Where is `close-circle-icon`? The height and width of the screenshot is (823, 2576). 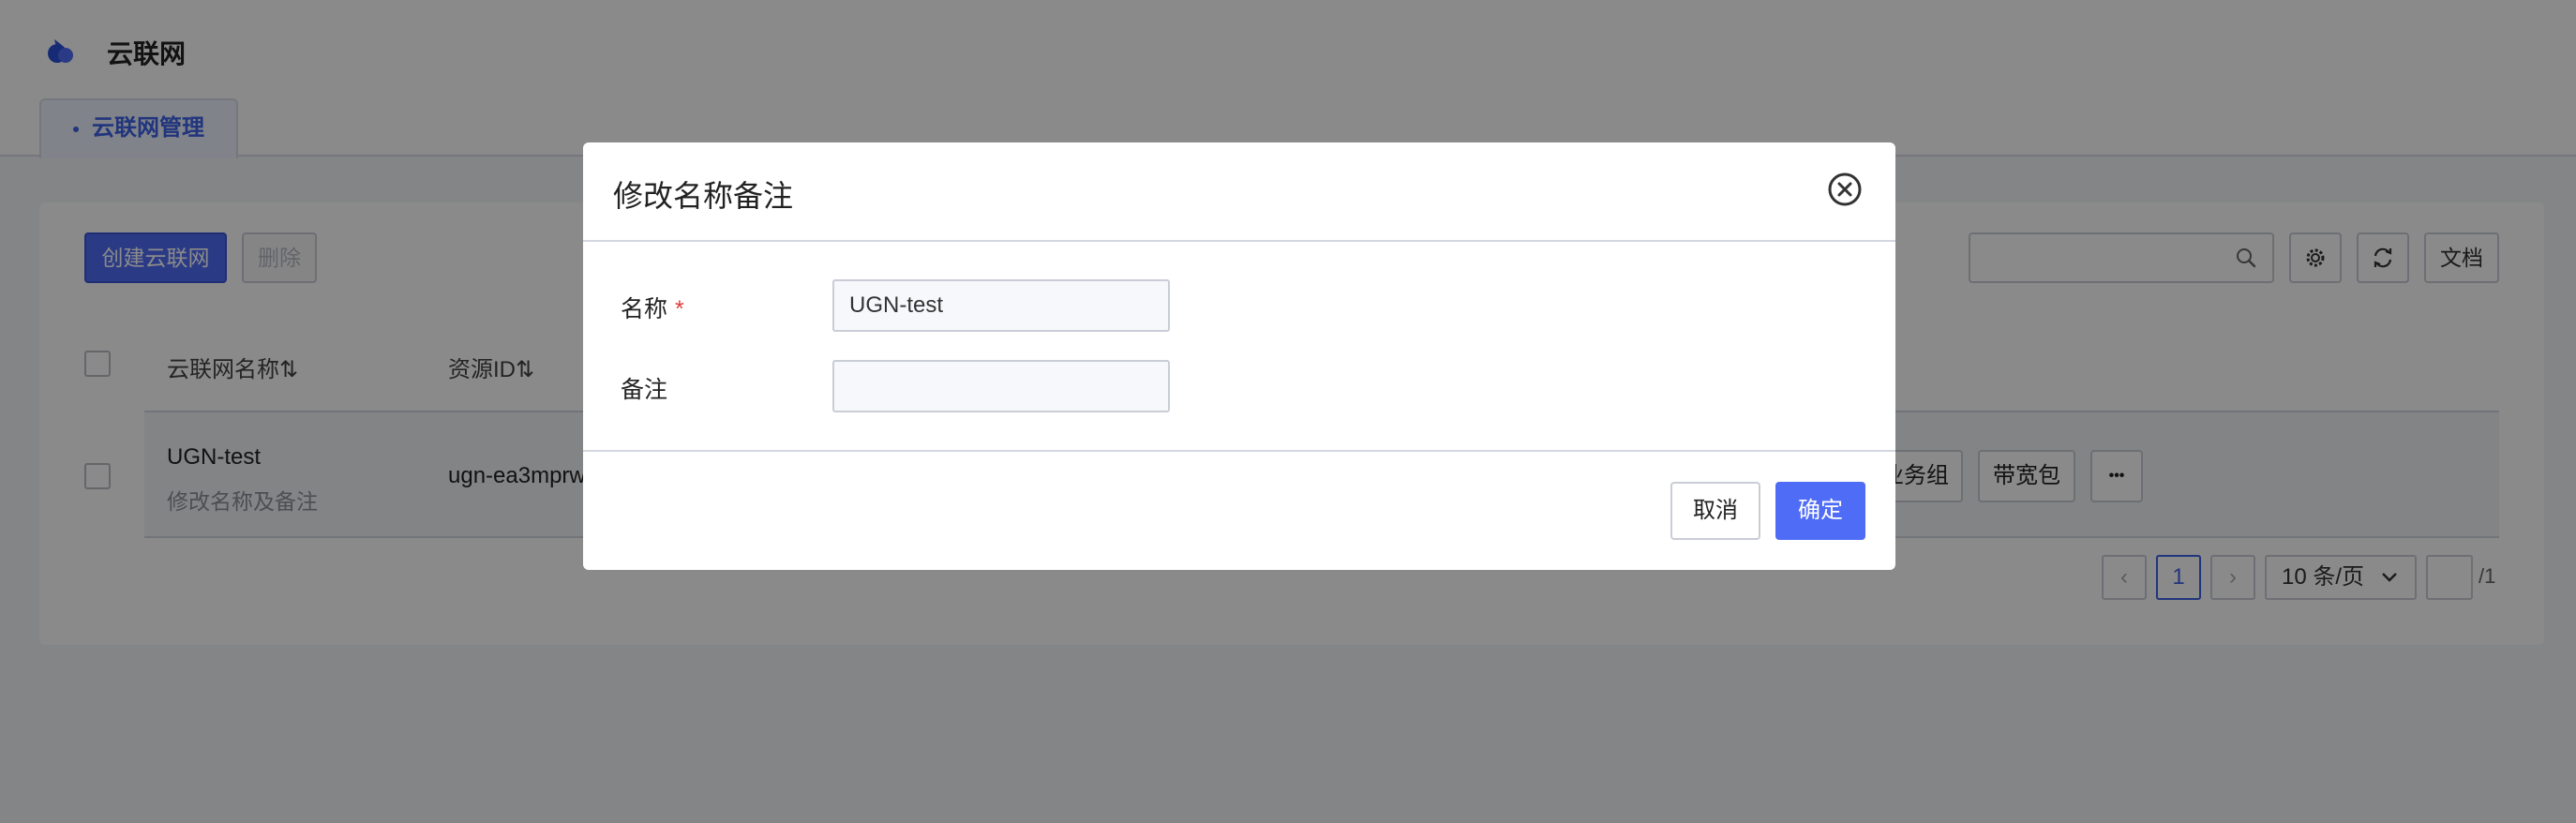 close-circle-icon is located at coordinates (1845, 189).